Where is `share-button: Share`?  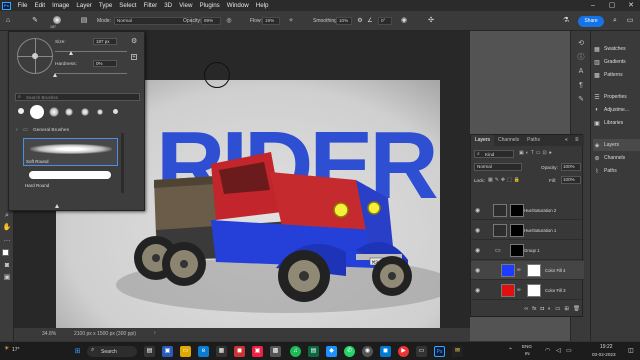 share-button: Share is located at coordinates (591, 21).